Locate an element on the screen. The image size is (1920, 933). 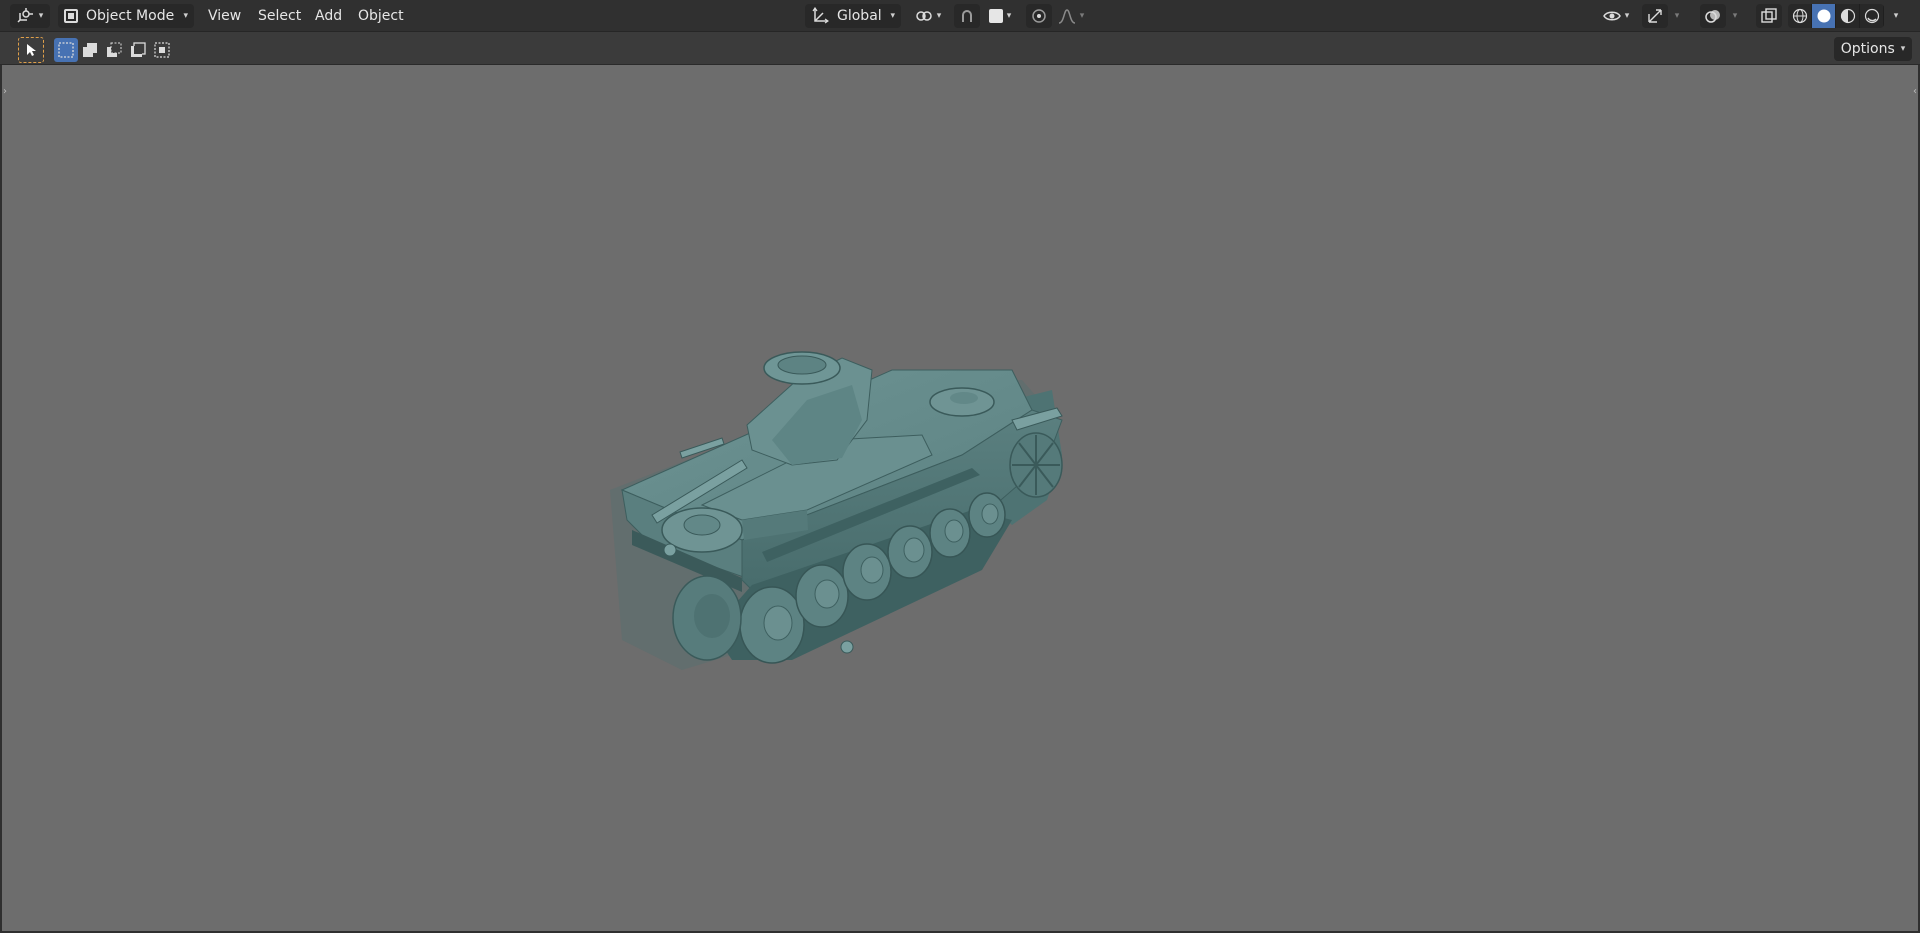
overlays-icon is located at coordinates (1712, 16).